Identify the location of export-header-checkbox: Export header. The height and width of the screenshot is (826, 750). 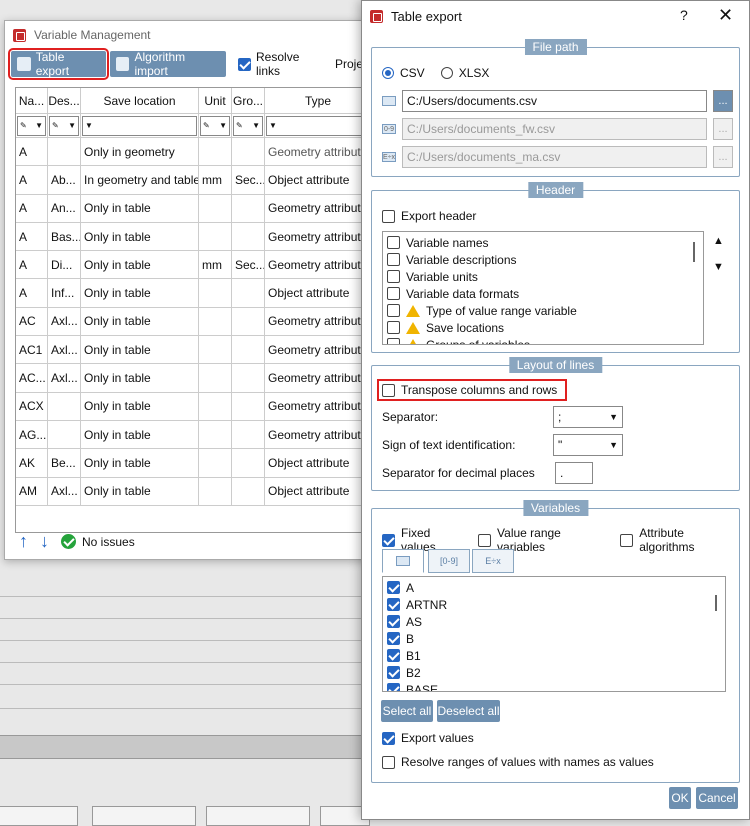
(429, 216).